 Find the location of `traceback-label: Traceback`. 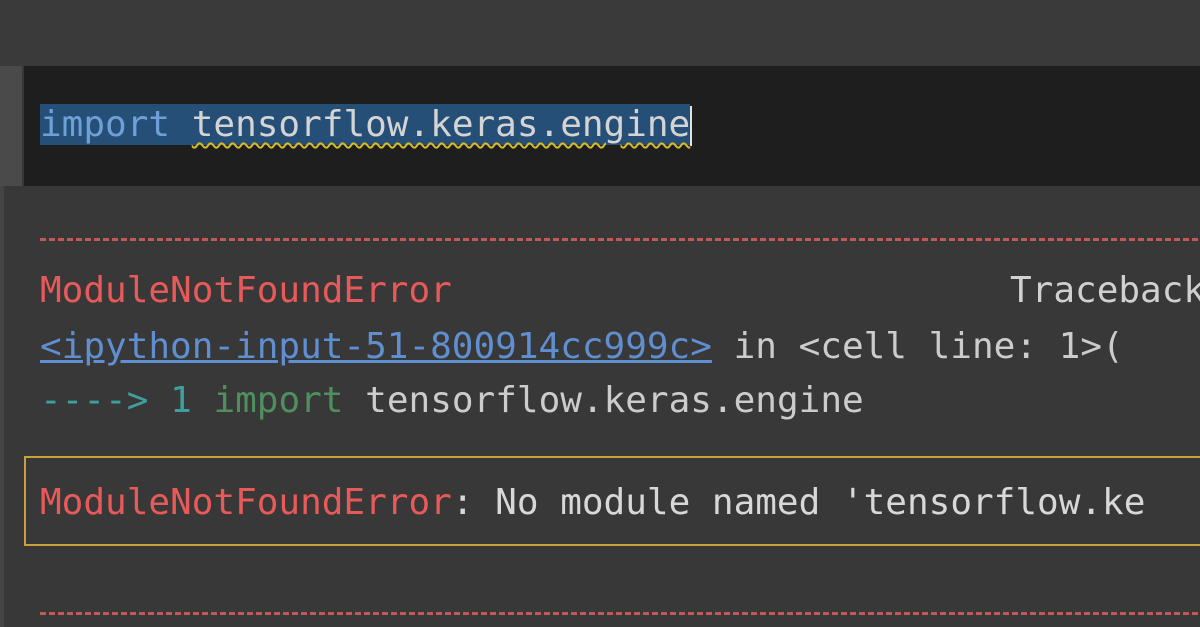

traceback-label: Traceback is located at coordinates (1105, 290).